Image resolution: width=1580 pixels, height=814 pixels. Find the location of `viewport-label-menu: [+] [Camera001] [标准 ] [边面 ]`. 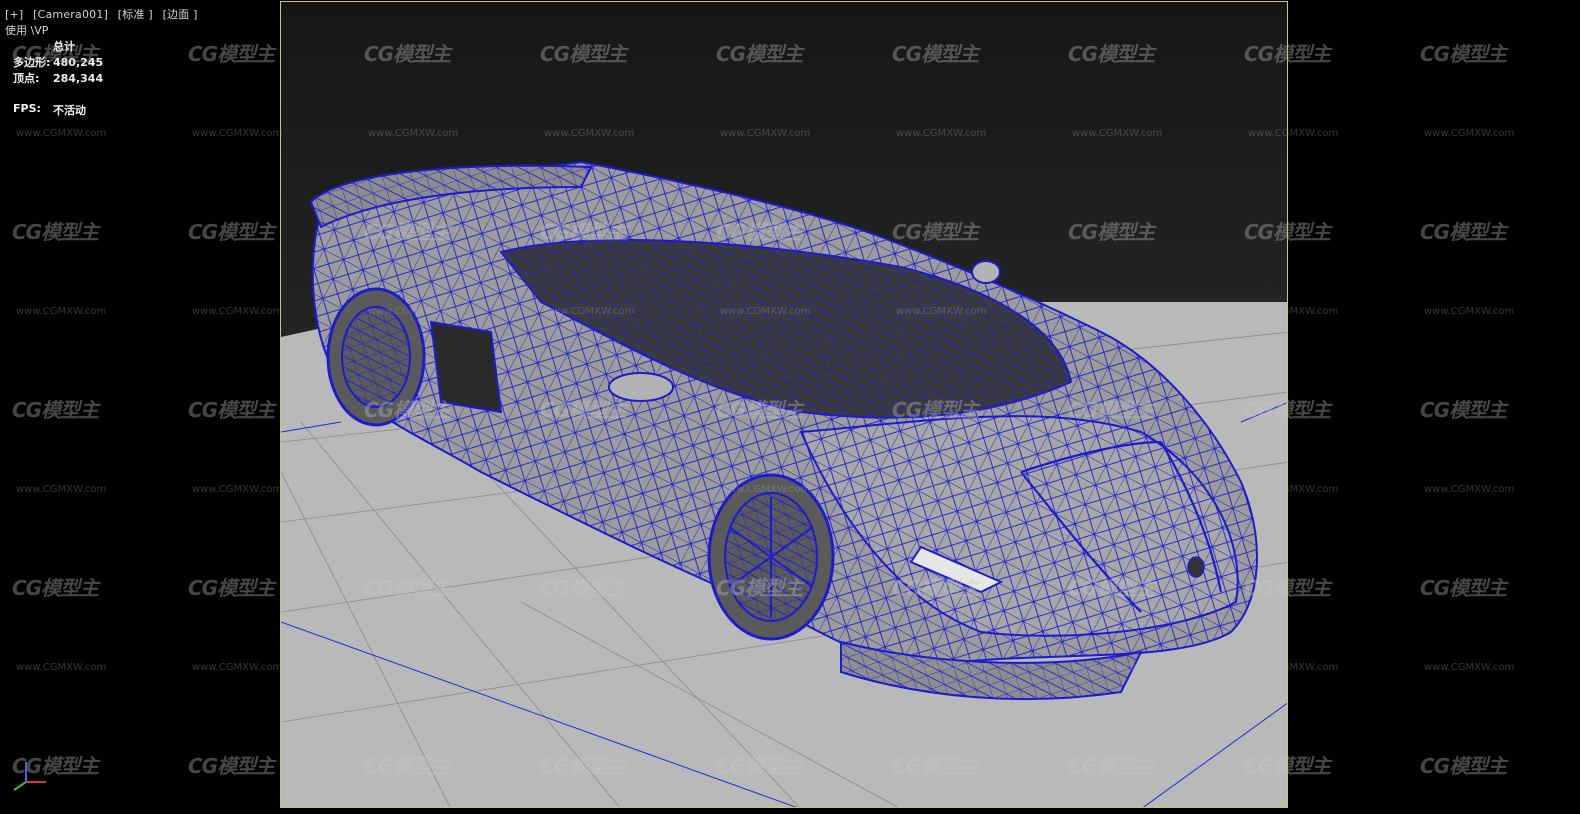

viewport-label-menu: [+] [Camera001] [标准 ] [边面 ] is located at coordinates (104, 14).